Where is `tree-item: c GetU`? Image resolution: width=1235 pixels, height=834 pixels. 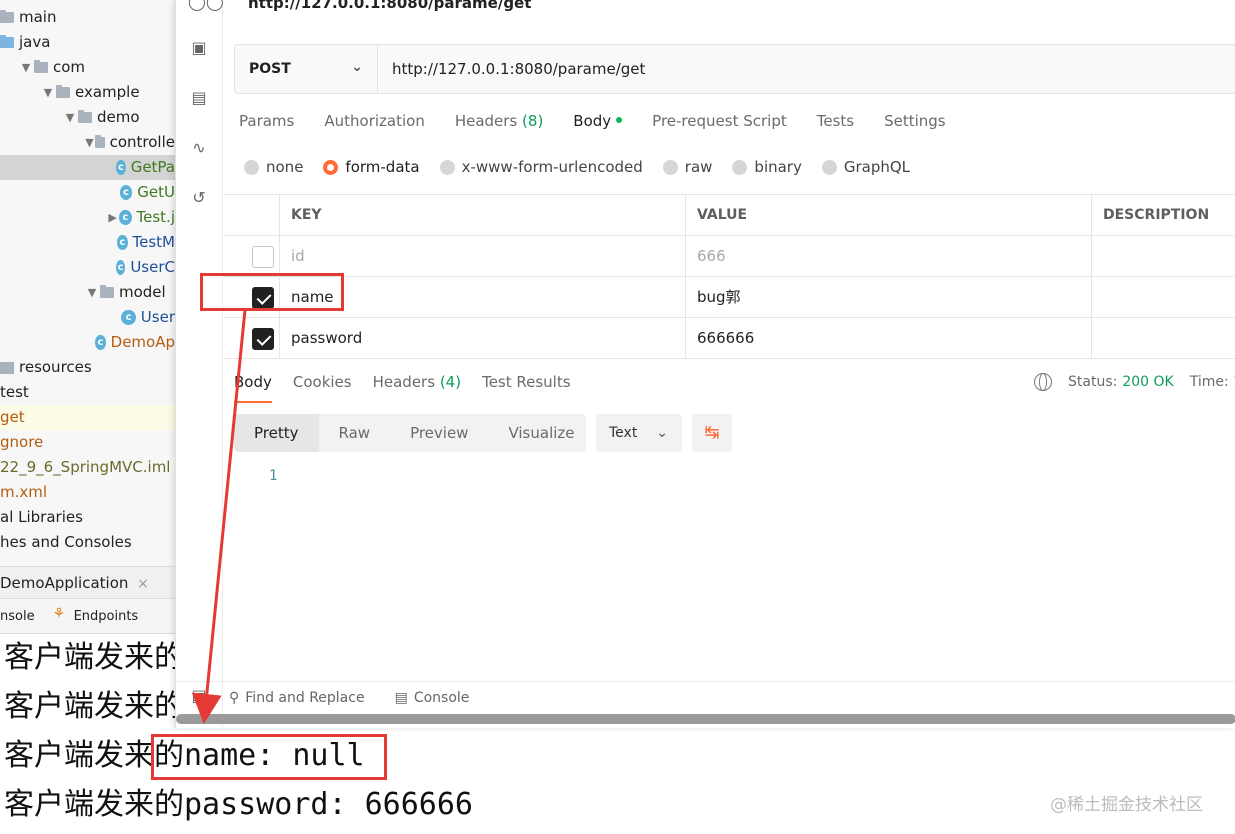
tree-item: c GetU is located at coordinates (87, 192).